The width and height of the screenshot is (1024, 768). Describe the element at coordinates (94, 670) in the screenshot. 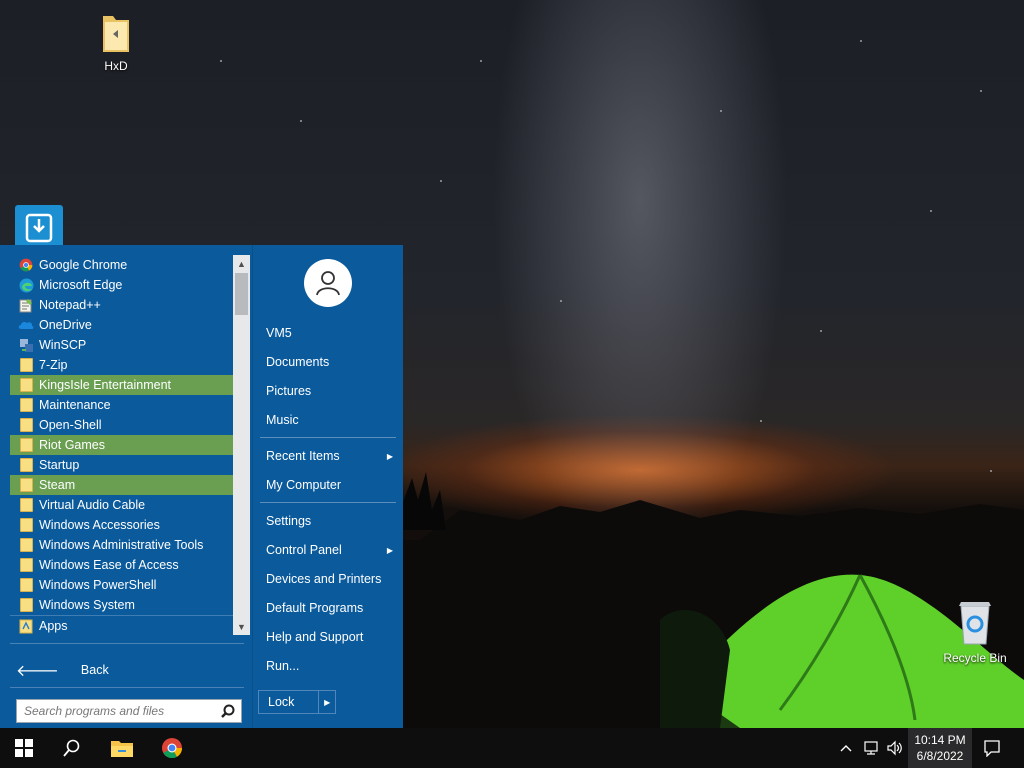

I see `back-label: Back` at that location.